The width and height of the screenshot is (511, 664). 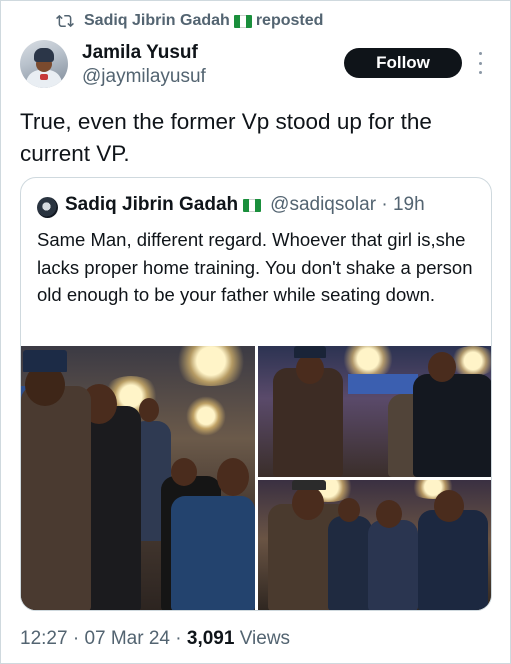 What do you see at coordinates (409, 204) in the screenshot?
I see `quoted-post-time: 19h` at bounding box center [409, 204].